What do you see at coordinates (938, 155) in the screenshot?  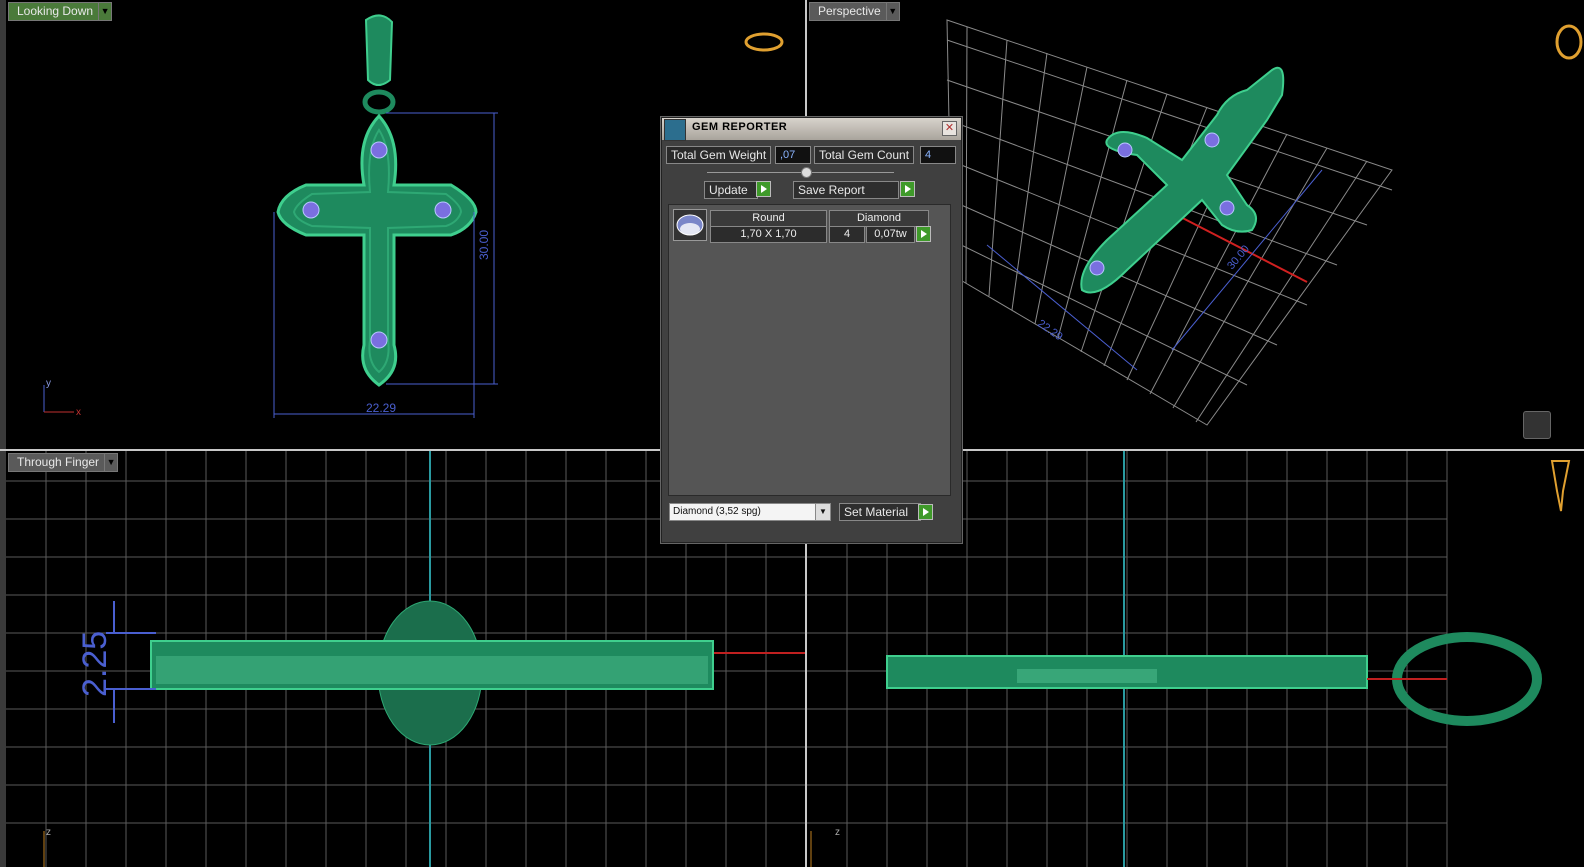 I see `total-gem-count-value: 4` at bounding box center [938, 155].